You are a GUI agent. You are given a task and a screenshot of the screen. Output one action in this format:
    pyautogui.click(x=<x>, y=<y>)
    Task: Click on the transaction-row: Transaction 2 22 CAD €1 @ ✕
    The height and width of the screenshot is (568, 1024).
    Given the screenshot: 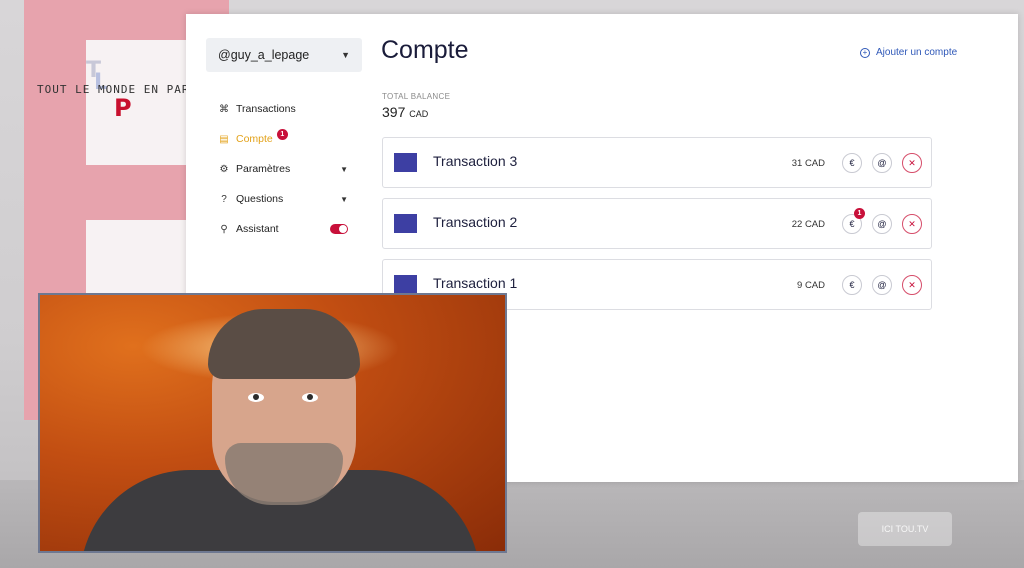 What is the action you would take?
    pyautogui.click(x=657, y=223)
    